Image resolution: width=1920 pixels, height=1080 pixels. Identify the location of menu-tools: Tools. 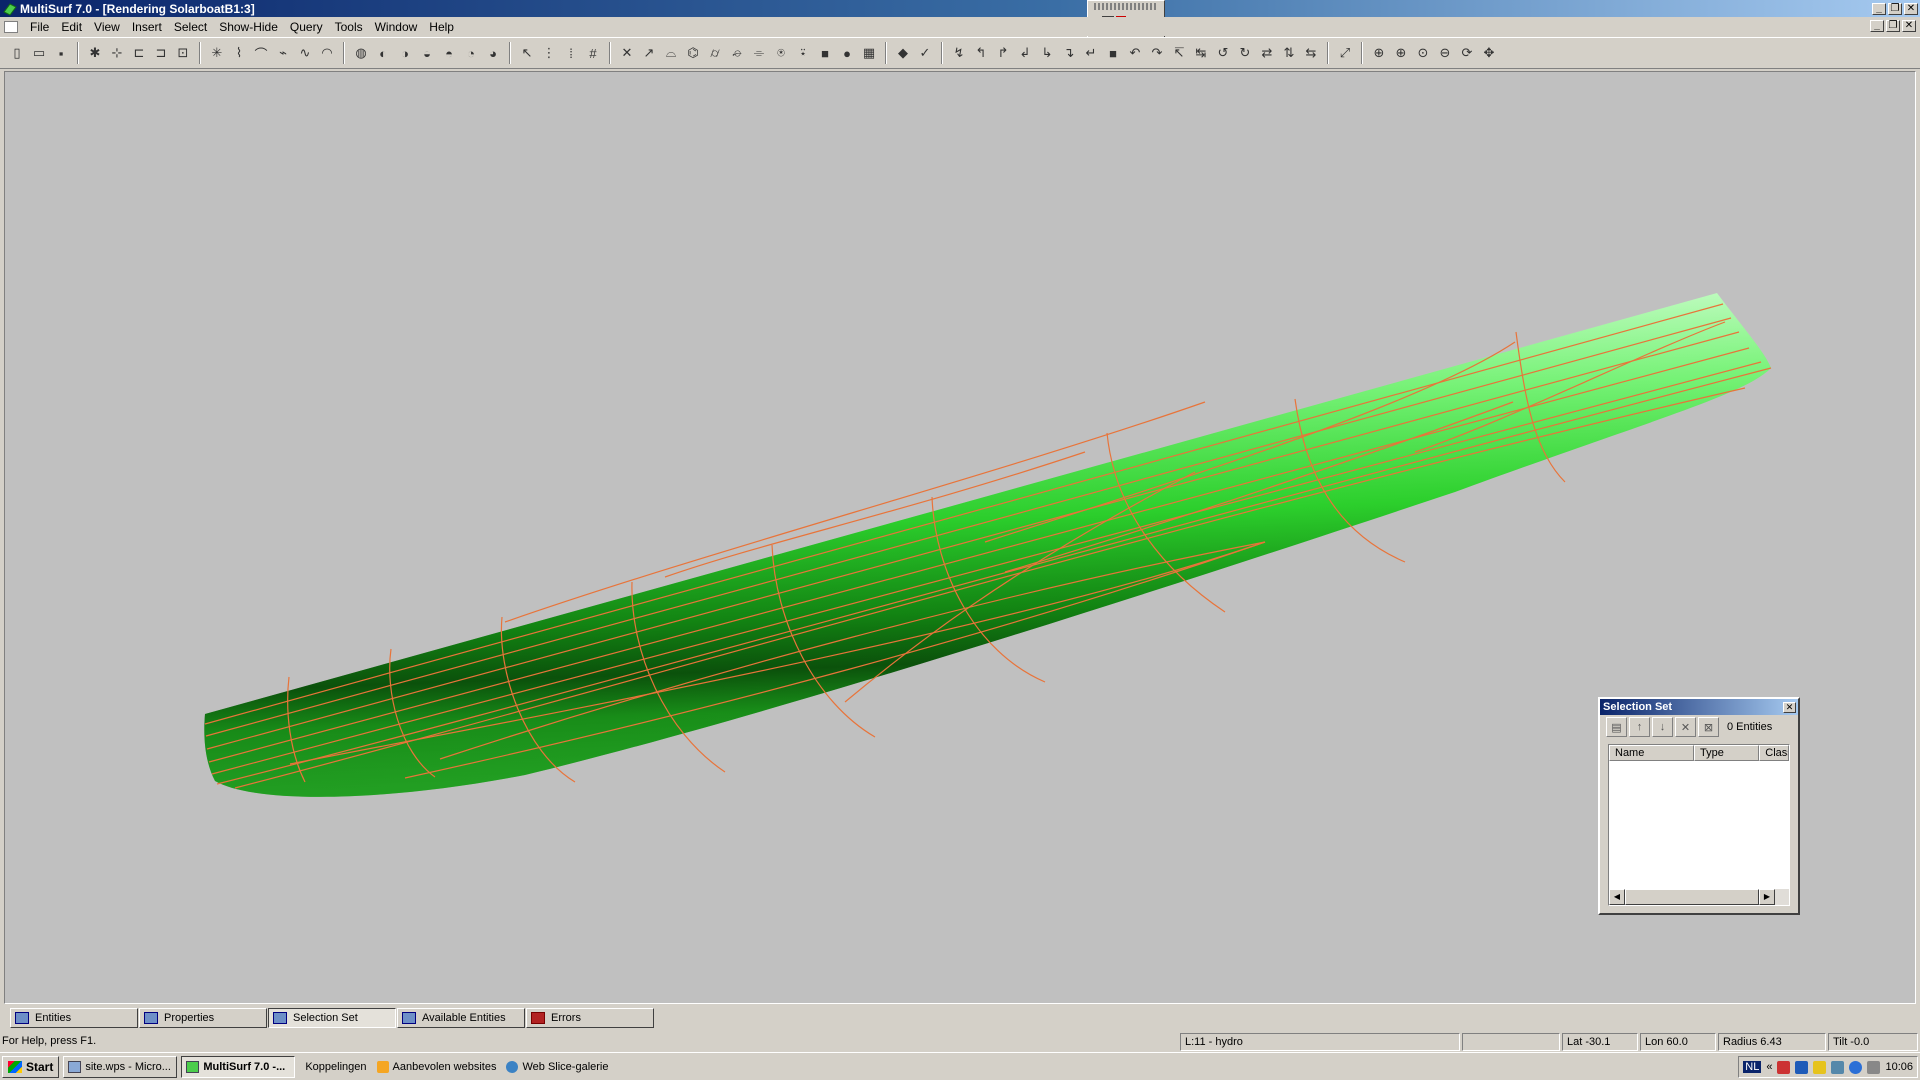
(349, 27).